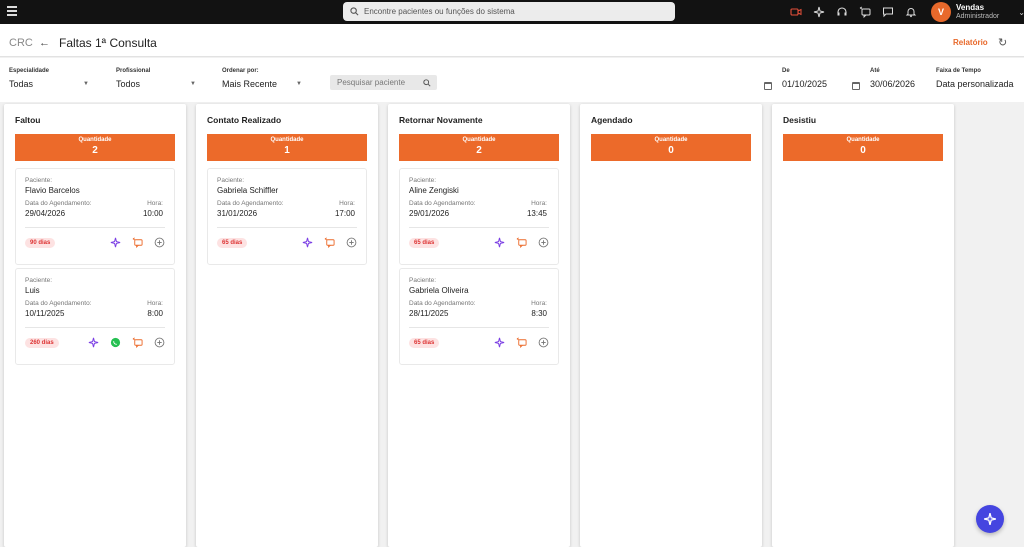 This screenshot has height=547, width=1024. What do you see at coordinates (52, 190) in the screenshot?
I see `patient-name: Flavio Barcelos` at bounding box center [52, 190].